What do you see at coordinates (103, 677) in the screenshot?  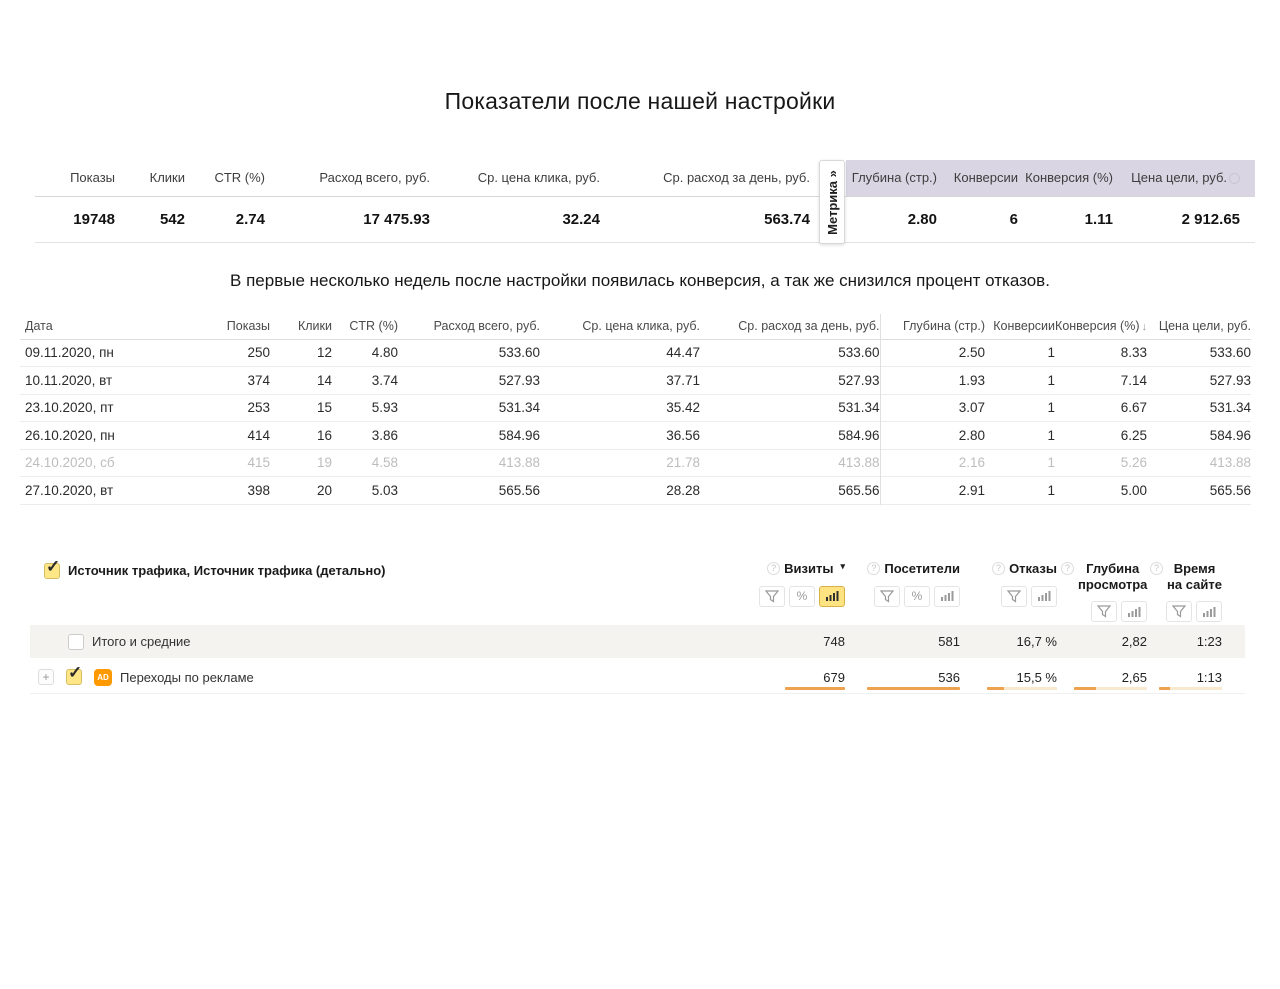 I see `ad-badge-icon: AD` at bounding box center [103, 677].